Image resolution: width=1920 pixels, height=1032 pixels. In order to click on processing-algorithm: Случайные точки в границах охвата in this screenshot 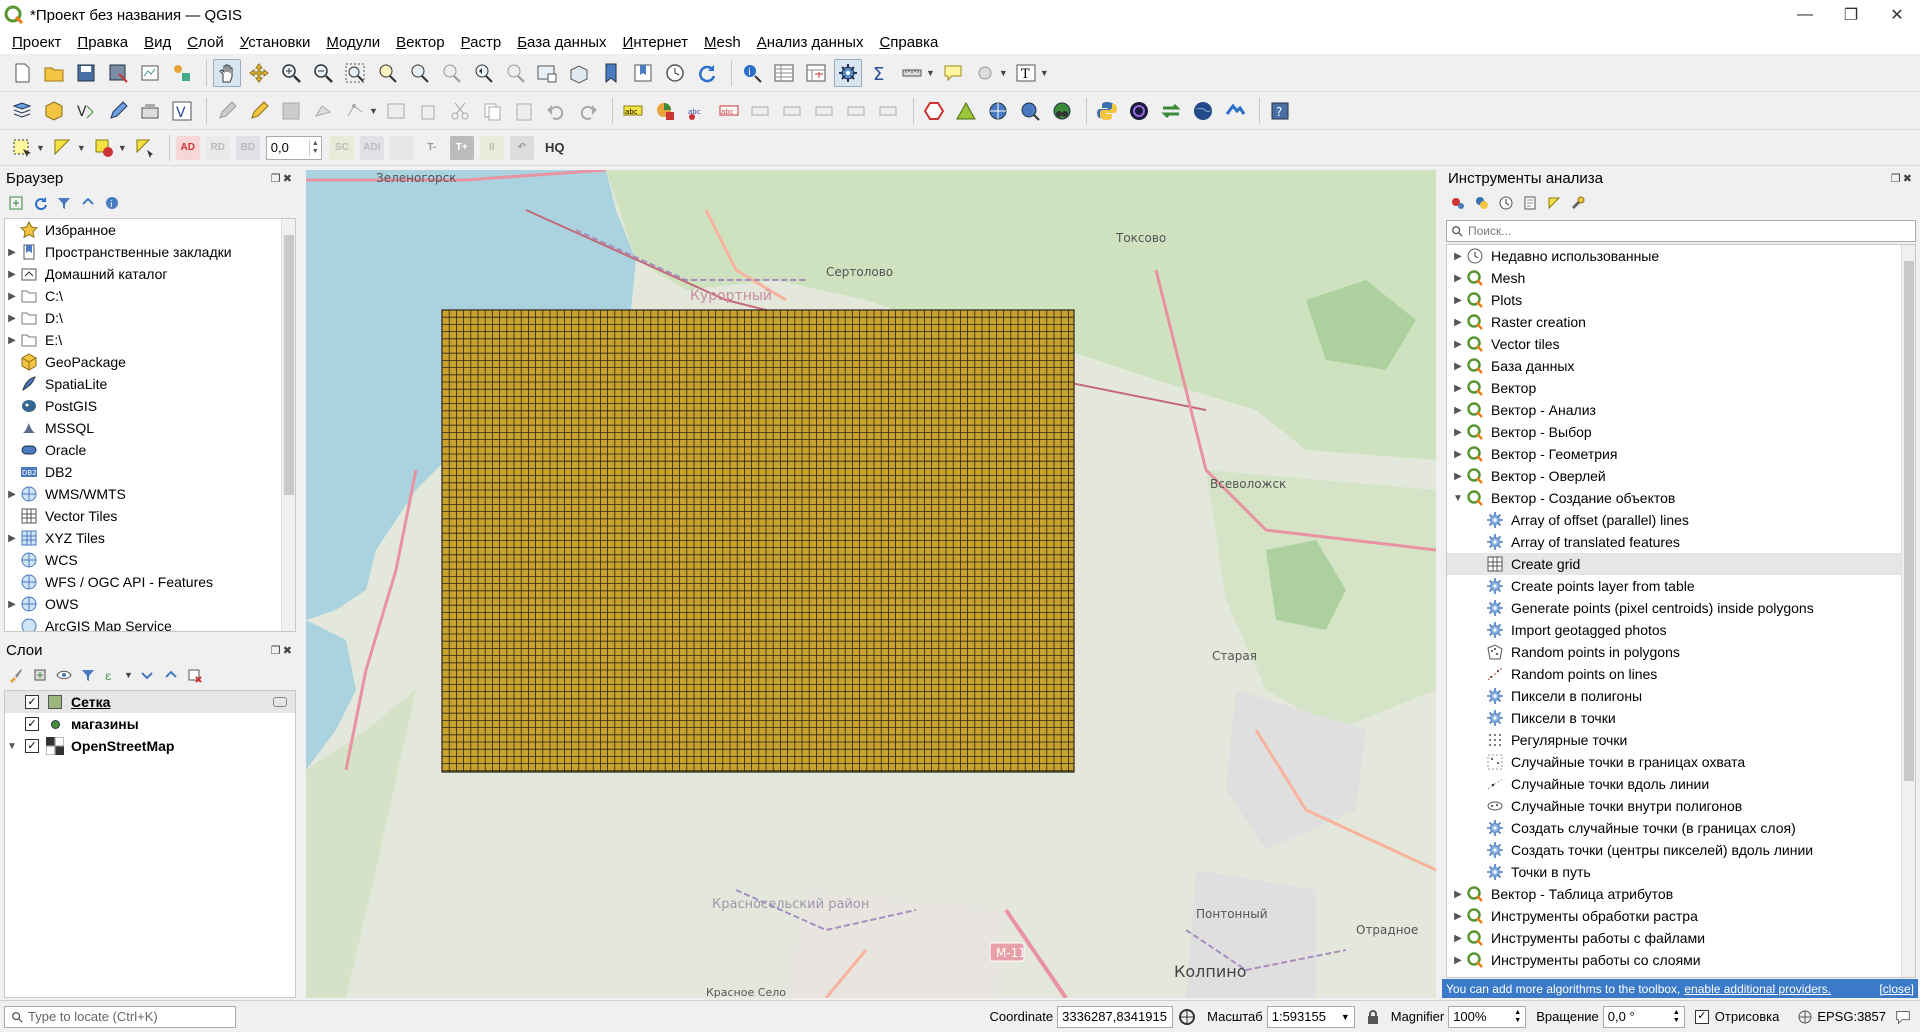, I will do `click(1681, 762)`.